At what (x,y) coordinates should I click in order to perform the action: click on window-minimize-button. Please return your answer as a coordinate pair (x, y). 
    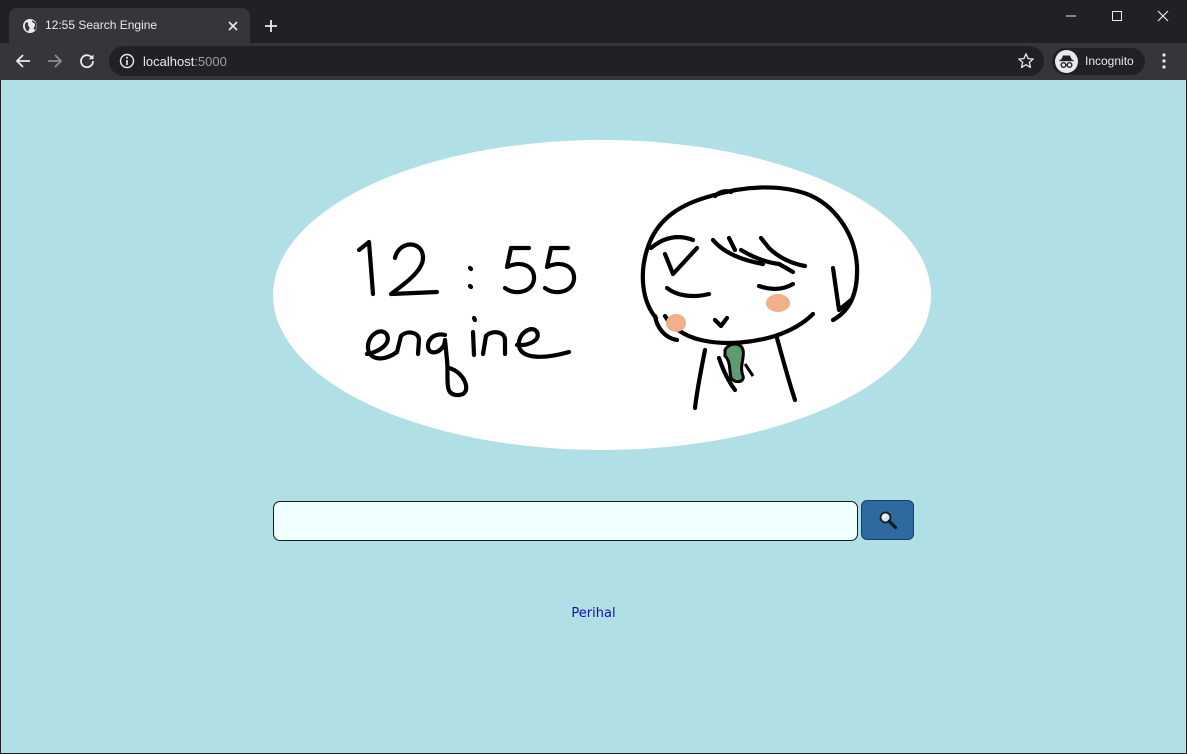
    Looking at the image, I should click on (1071, 16).